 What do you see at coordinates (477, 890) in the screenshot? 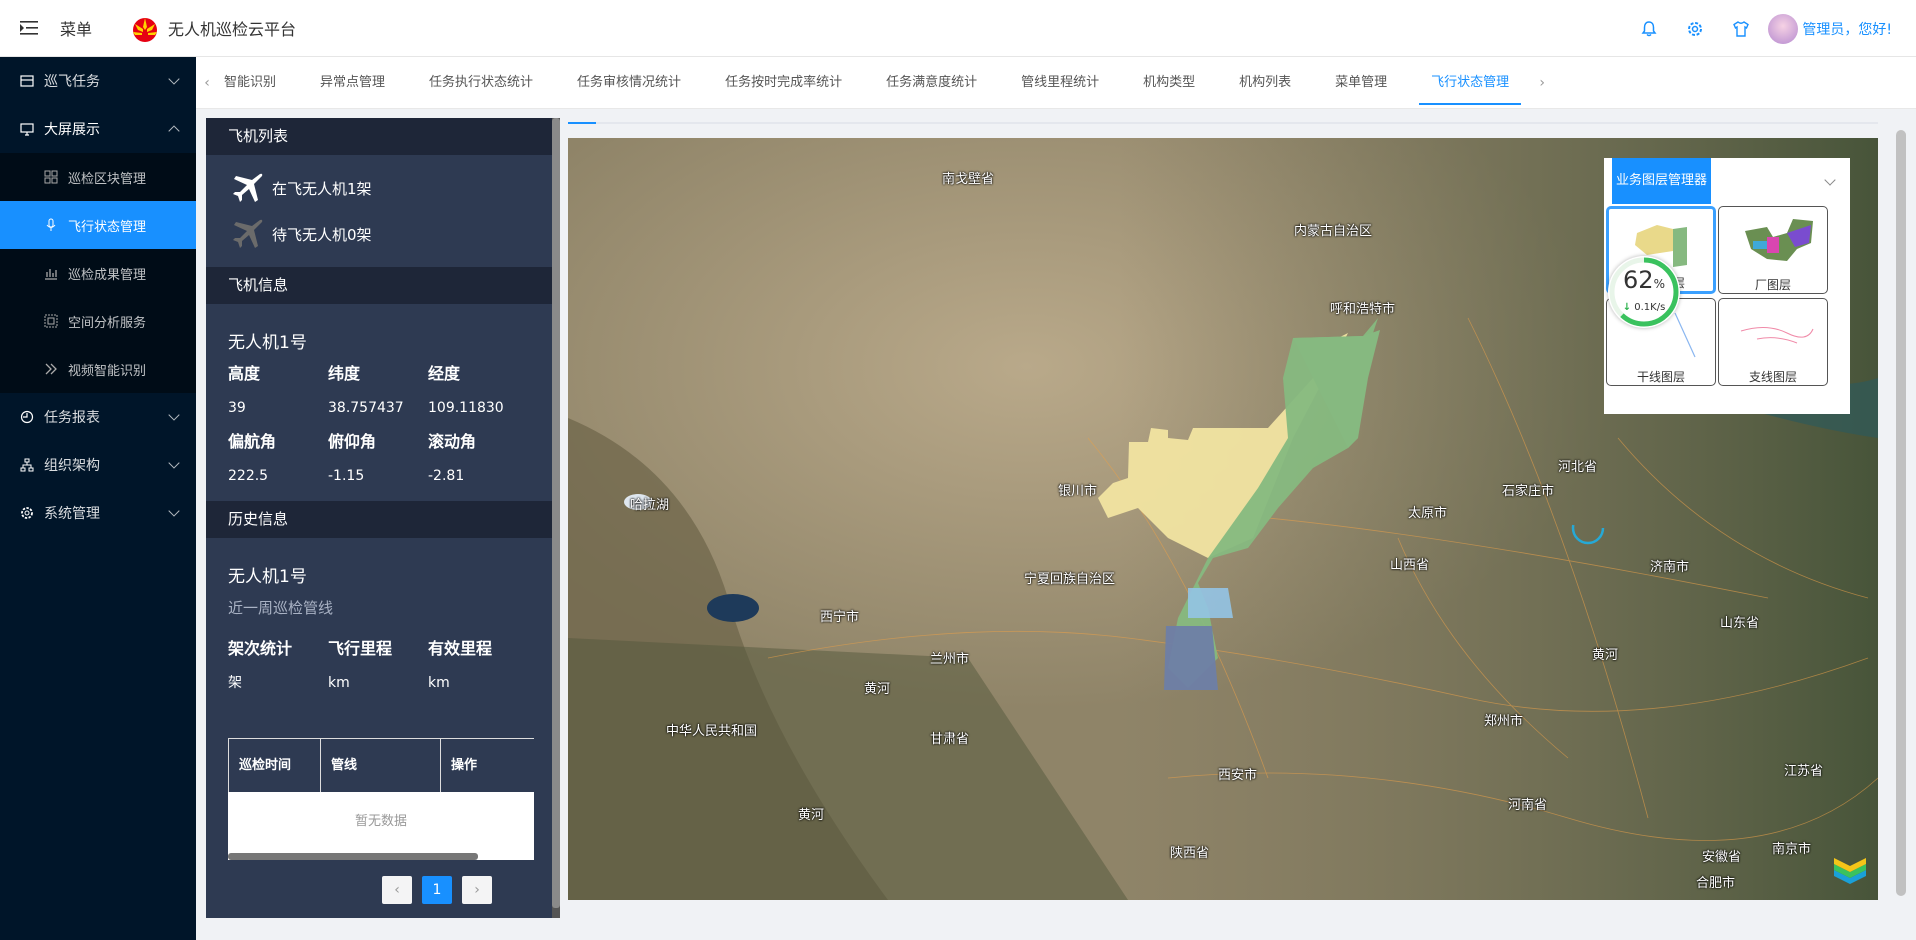
I see `page-next-button: ›` at bounding box center [477, 890].